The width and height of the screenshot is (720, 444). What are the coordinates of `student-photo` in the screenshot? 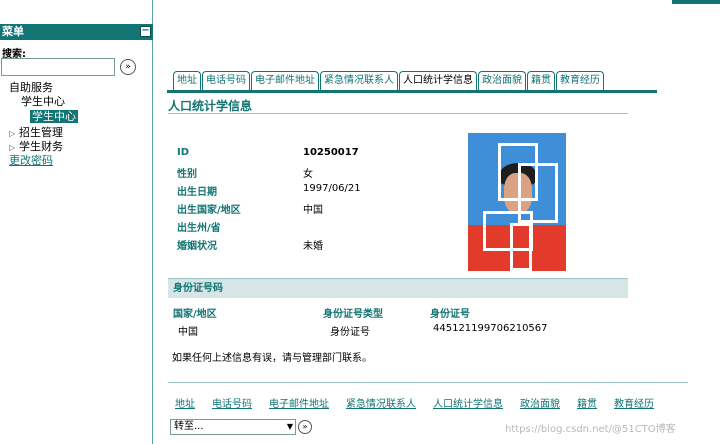 It's located at (517, 202).